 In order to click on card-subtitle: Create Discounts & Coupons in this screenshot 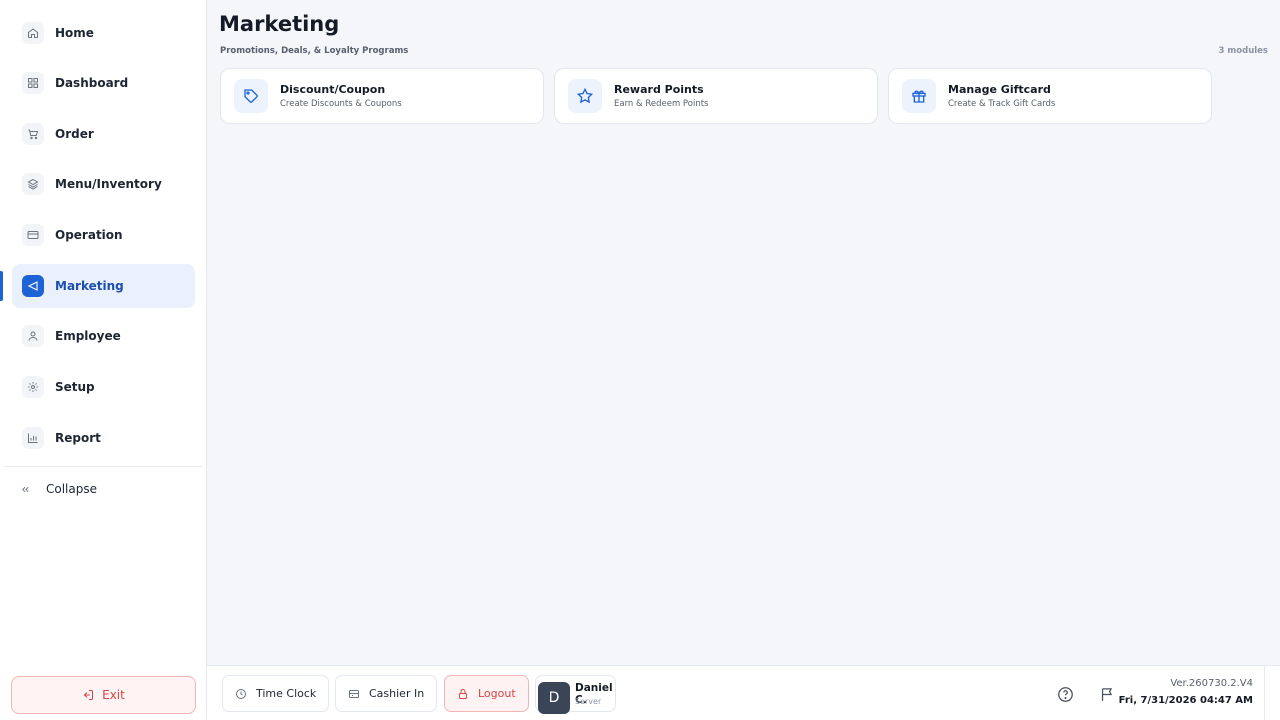, I will do `click(341, 104)`.